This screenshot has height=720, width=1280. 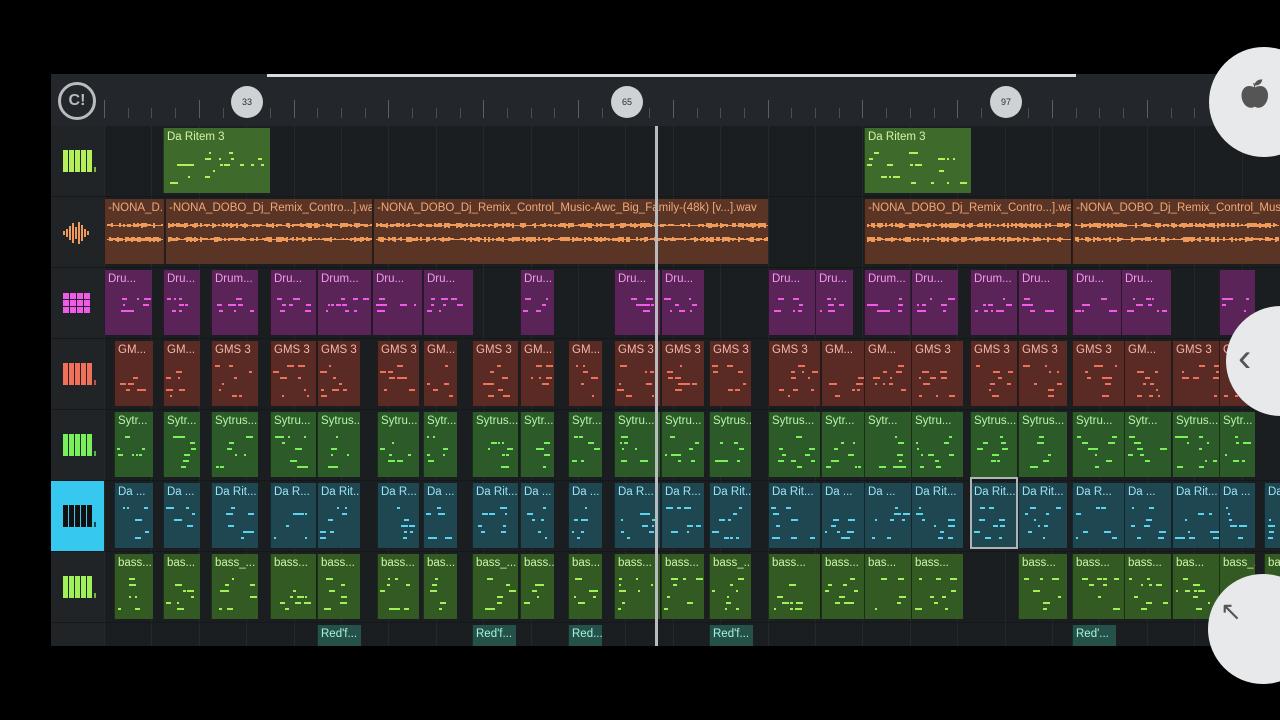 What do you see at coordinates (917, 160) in the screenshot?
I see `pattern-clip: Da Ritem 3` at bounding box center [917, 160].